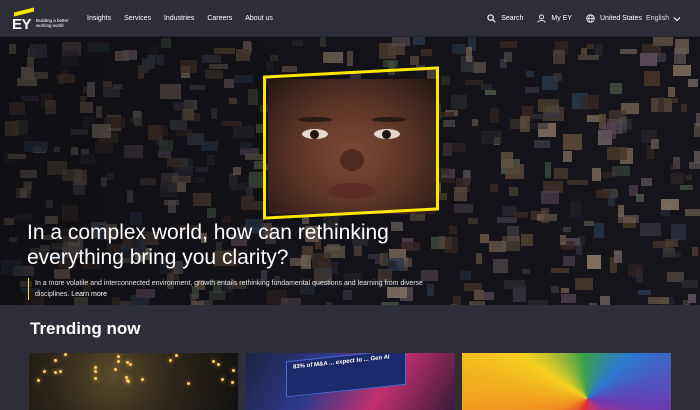 The width and height of the screenshot is (700, 410). I want to click on search-label: Search, so click(512, 18).